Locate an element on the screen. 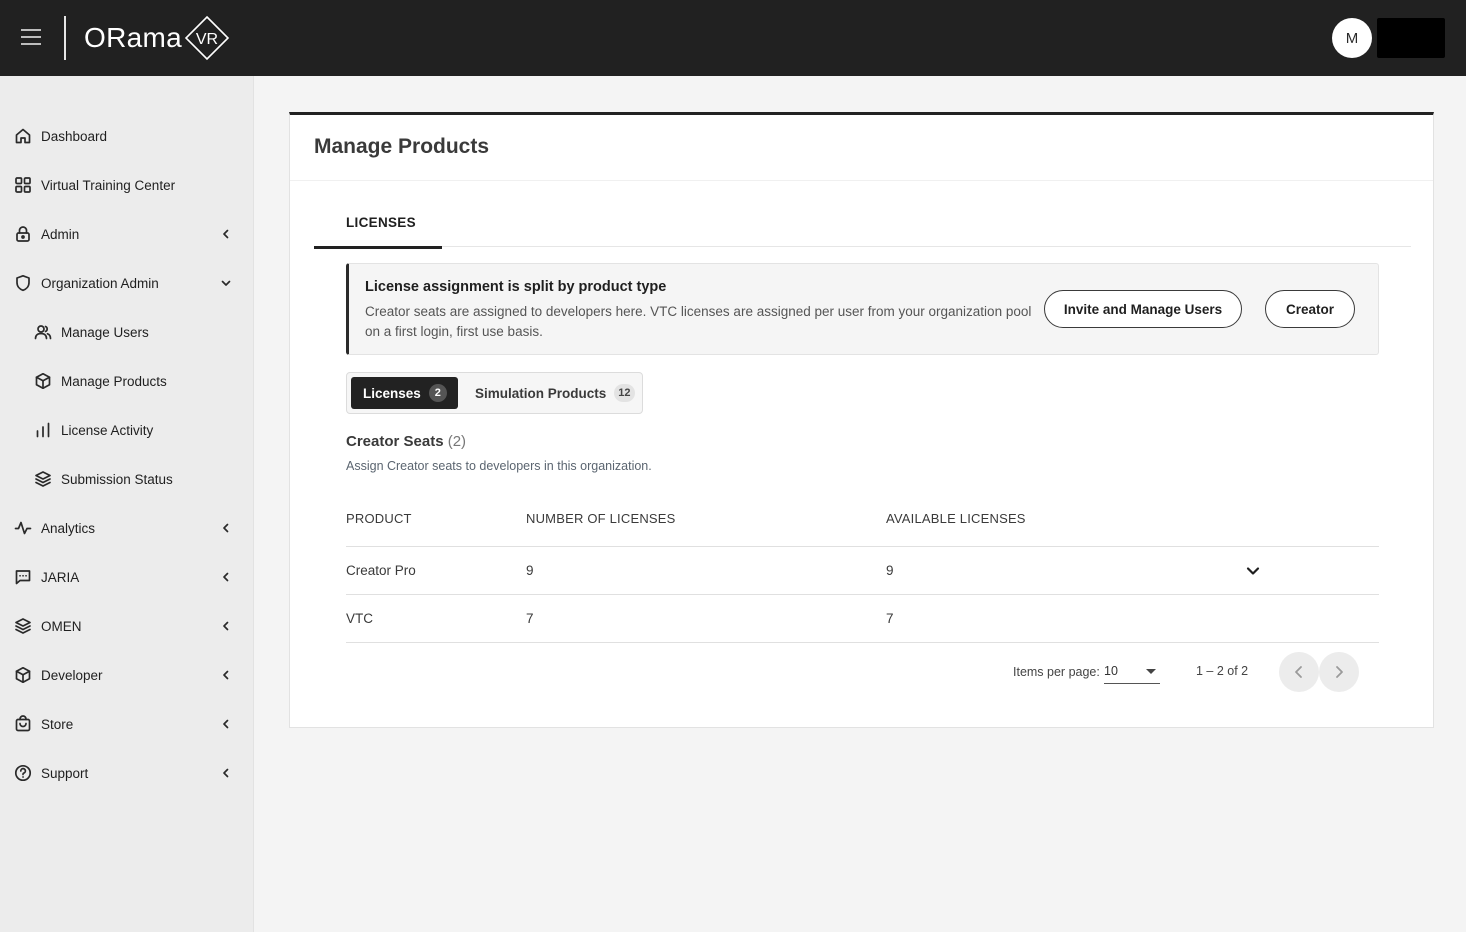 The image size is (1466, 932). sidebar-item-manage-products: Manage Products is located at coordinates (127, 381).